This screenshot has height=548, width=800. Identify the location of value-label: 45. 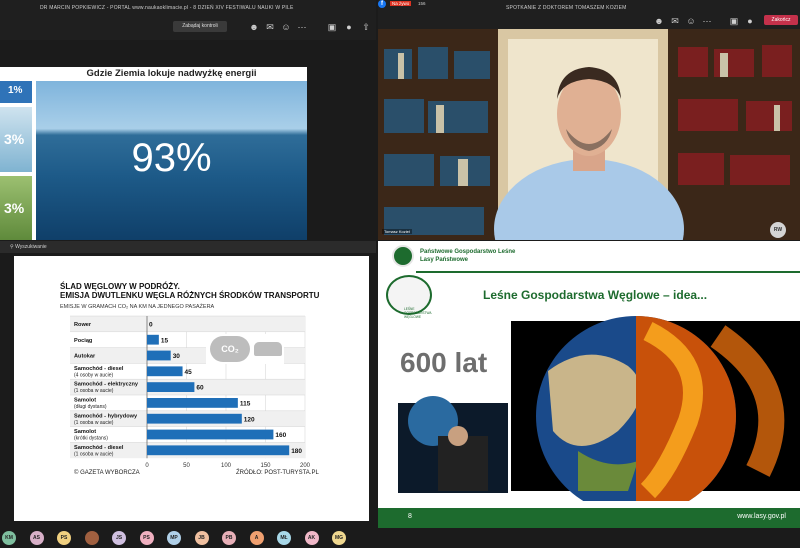
(189, 372).